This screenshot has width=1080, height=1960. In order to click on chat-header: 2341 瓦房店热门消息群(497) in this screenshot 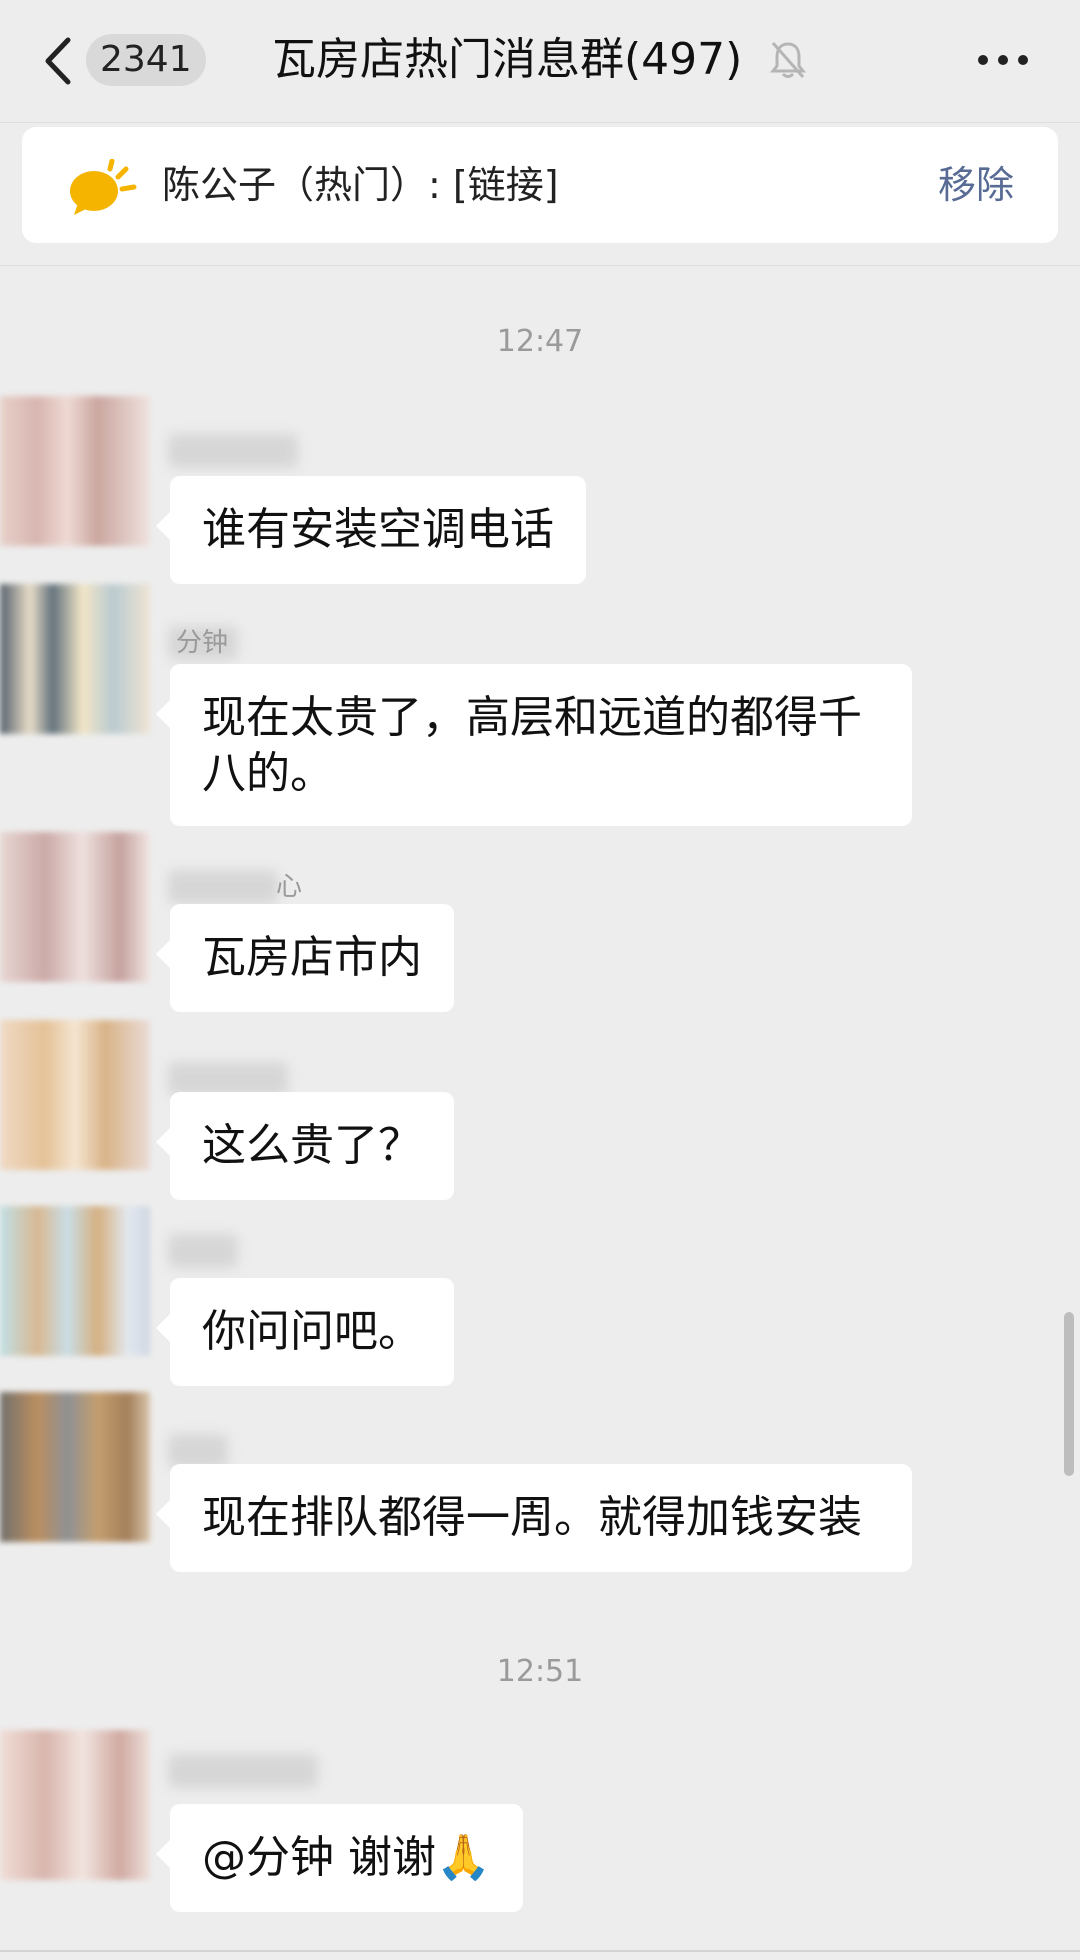, I will do `click(540, 61)`.